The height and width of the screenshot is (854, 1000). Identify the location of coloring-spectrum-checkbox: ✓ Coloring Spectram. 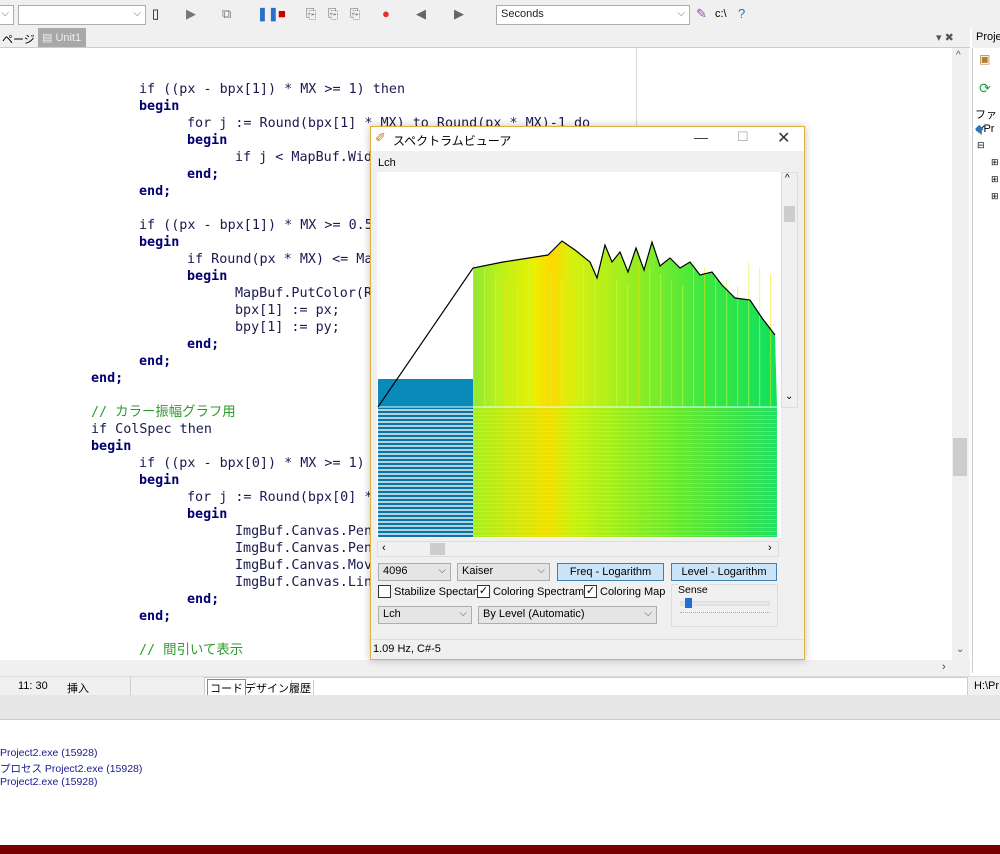
(530, 591).